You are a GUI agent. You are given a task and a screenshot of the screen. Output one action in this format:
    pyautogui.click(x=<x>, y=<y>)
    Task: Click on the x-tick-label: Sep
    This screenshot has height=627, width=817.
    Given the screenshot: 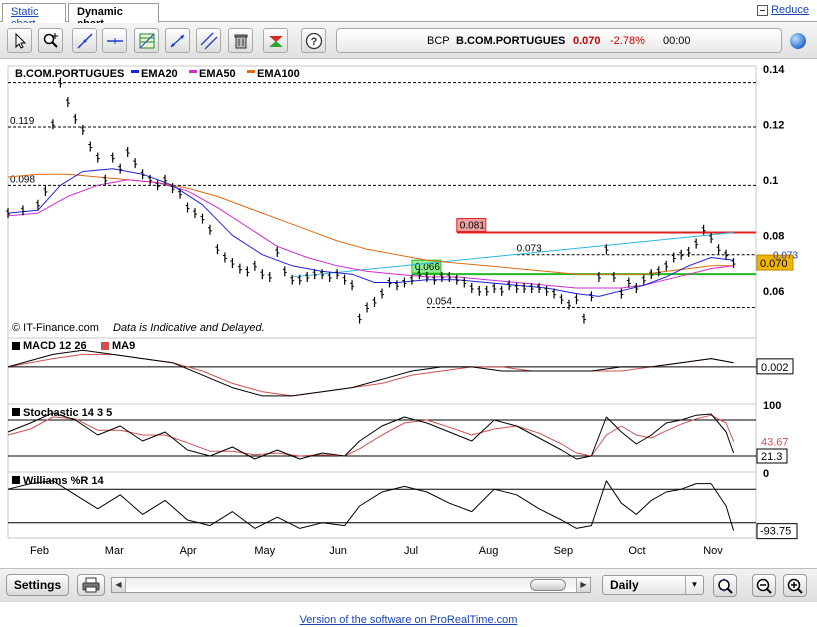 What is the action you would take?
    pyautogui.click(x=564, y=551)
    